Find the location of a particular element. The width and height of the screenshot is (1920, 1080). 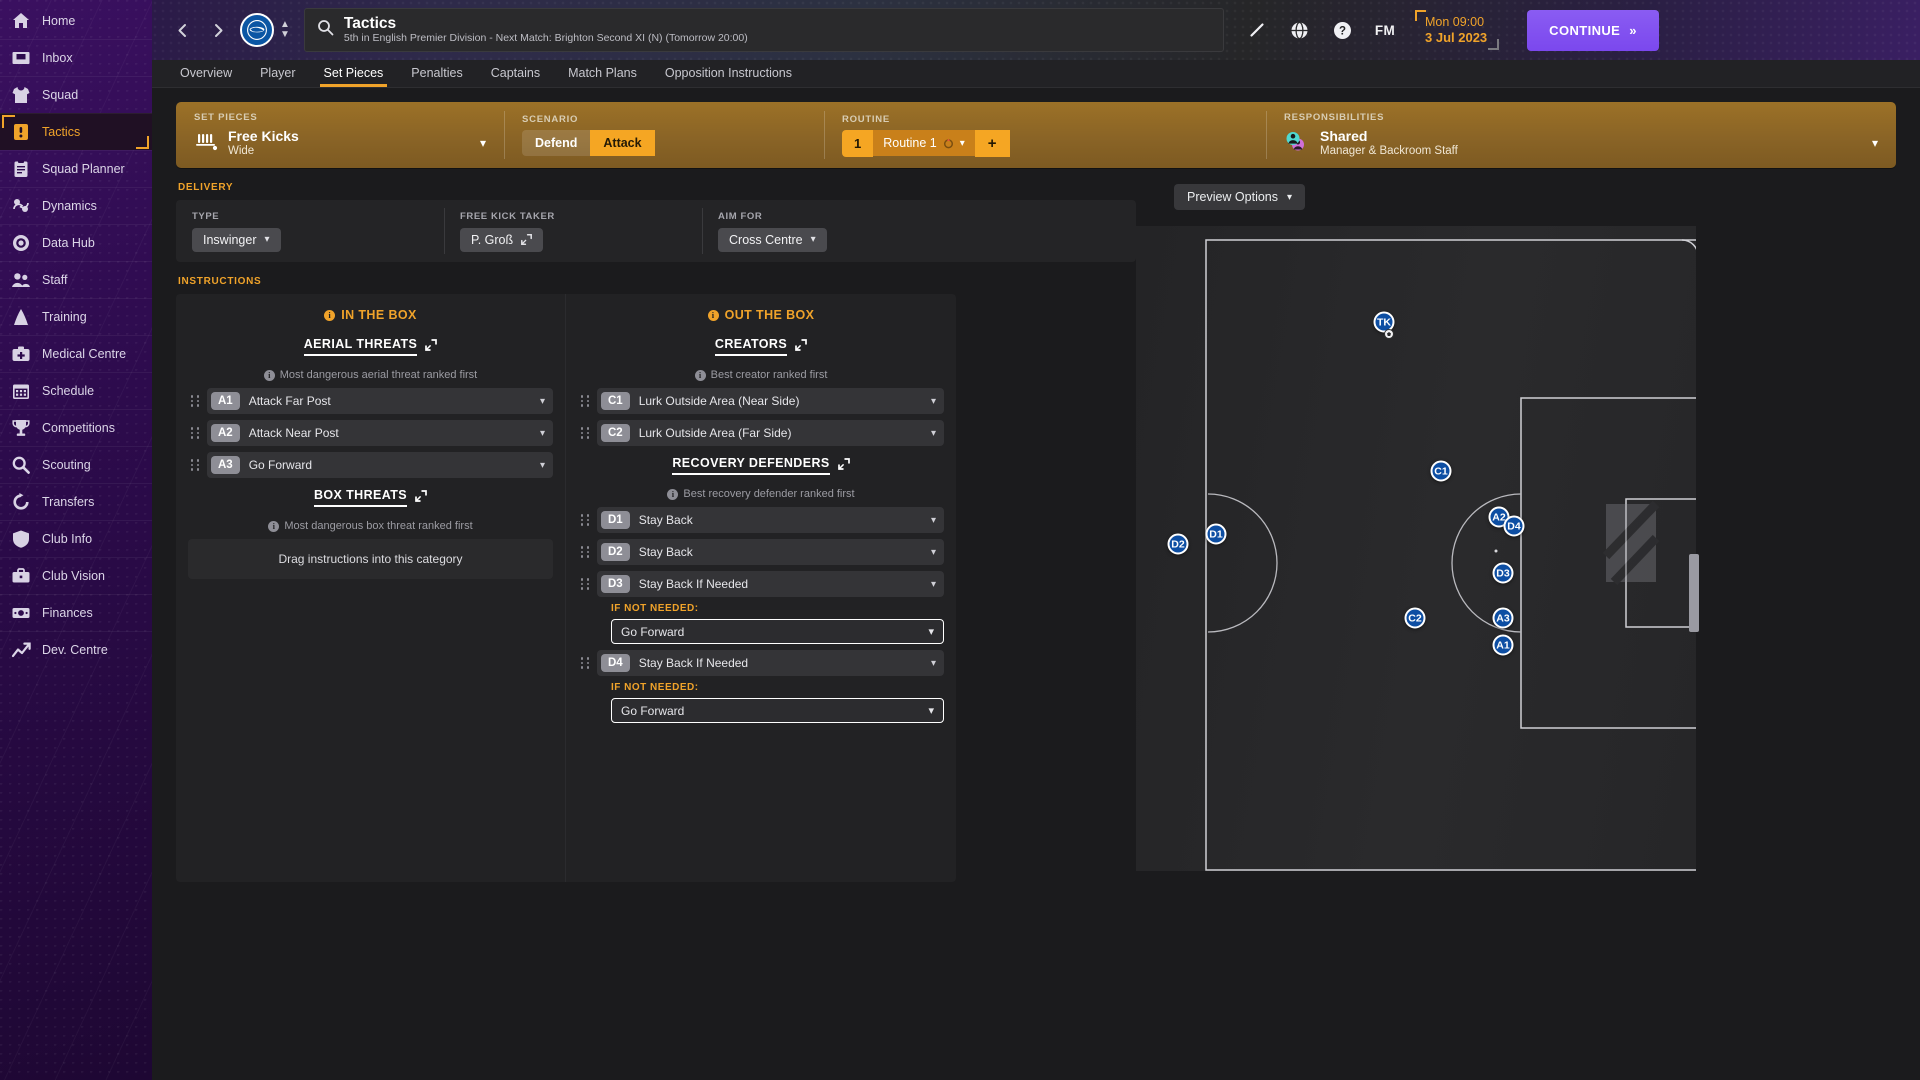

sidebar-item-transfers: Transfers is located at coordinates (76, 501).